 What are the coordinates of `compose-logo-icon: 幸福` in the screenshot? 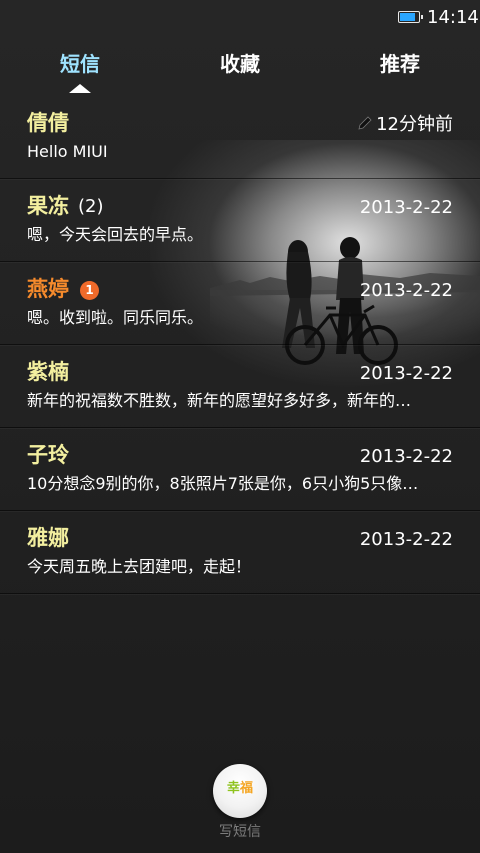 It's located at (240, 789).